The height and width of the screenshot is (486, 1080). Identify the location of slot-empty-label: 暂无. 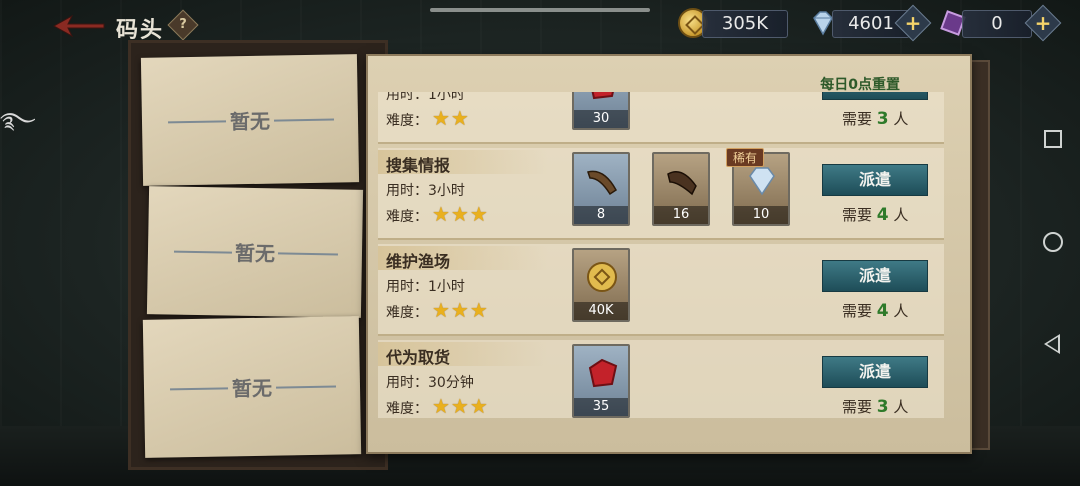
(255, 253).